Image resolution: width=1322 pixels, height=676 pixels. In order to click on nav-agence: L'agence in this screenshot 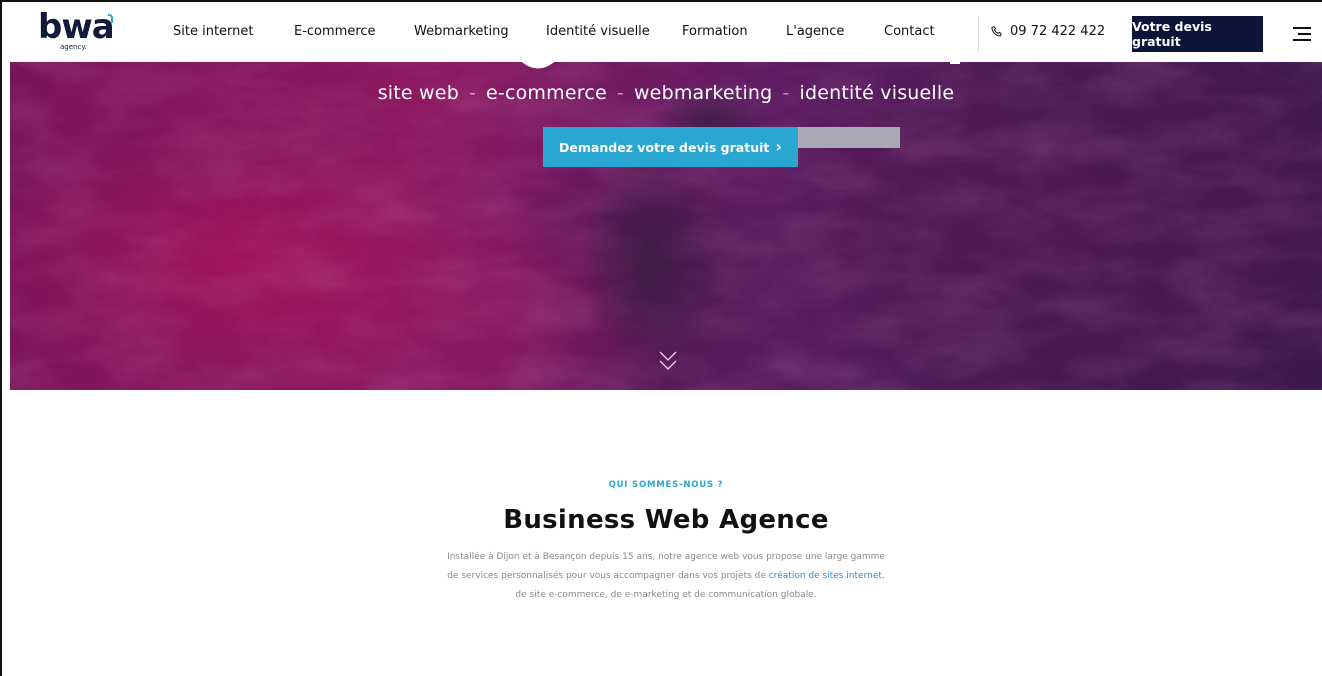, I will do `click(815, 31)`.